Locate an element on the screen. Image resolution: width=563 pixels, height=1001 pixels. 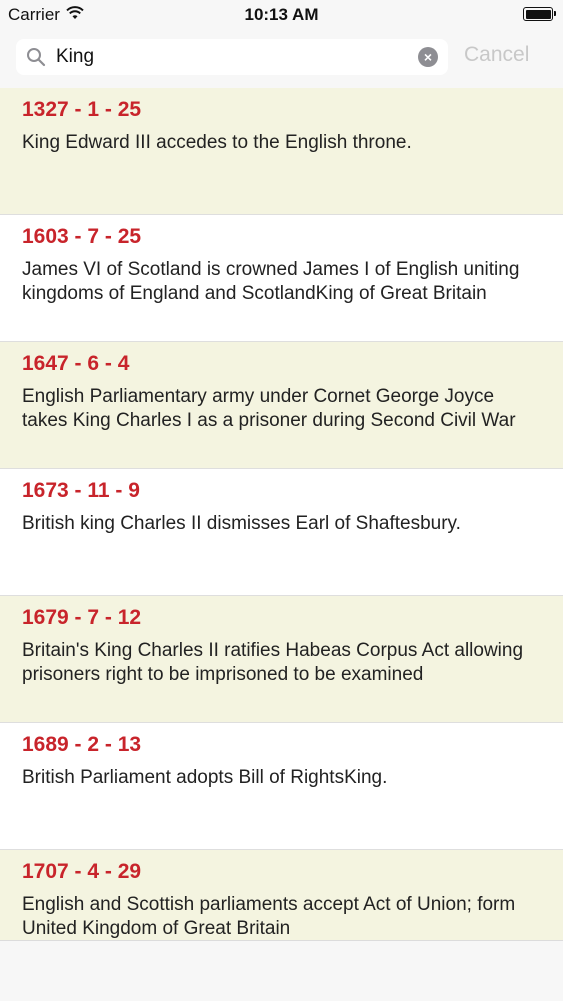
event-date: 1647 - 6 - 4 is located at coordinates (76, 363).